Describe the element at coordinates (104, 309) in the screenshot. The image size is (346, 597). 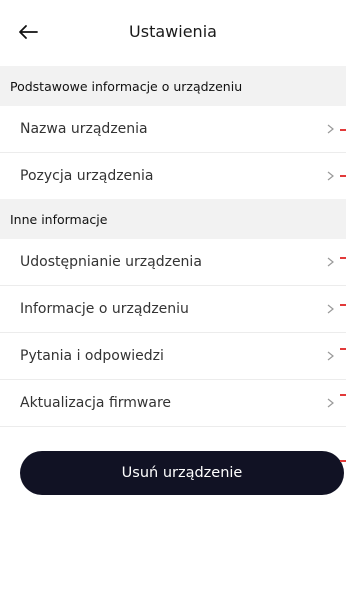
I see `list-item-label: Informacje o urządzeniu` at that location.